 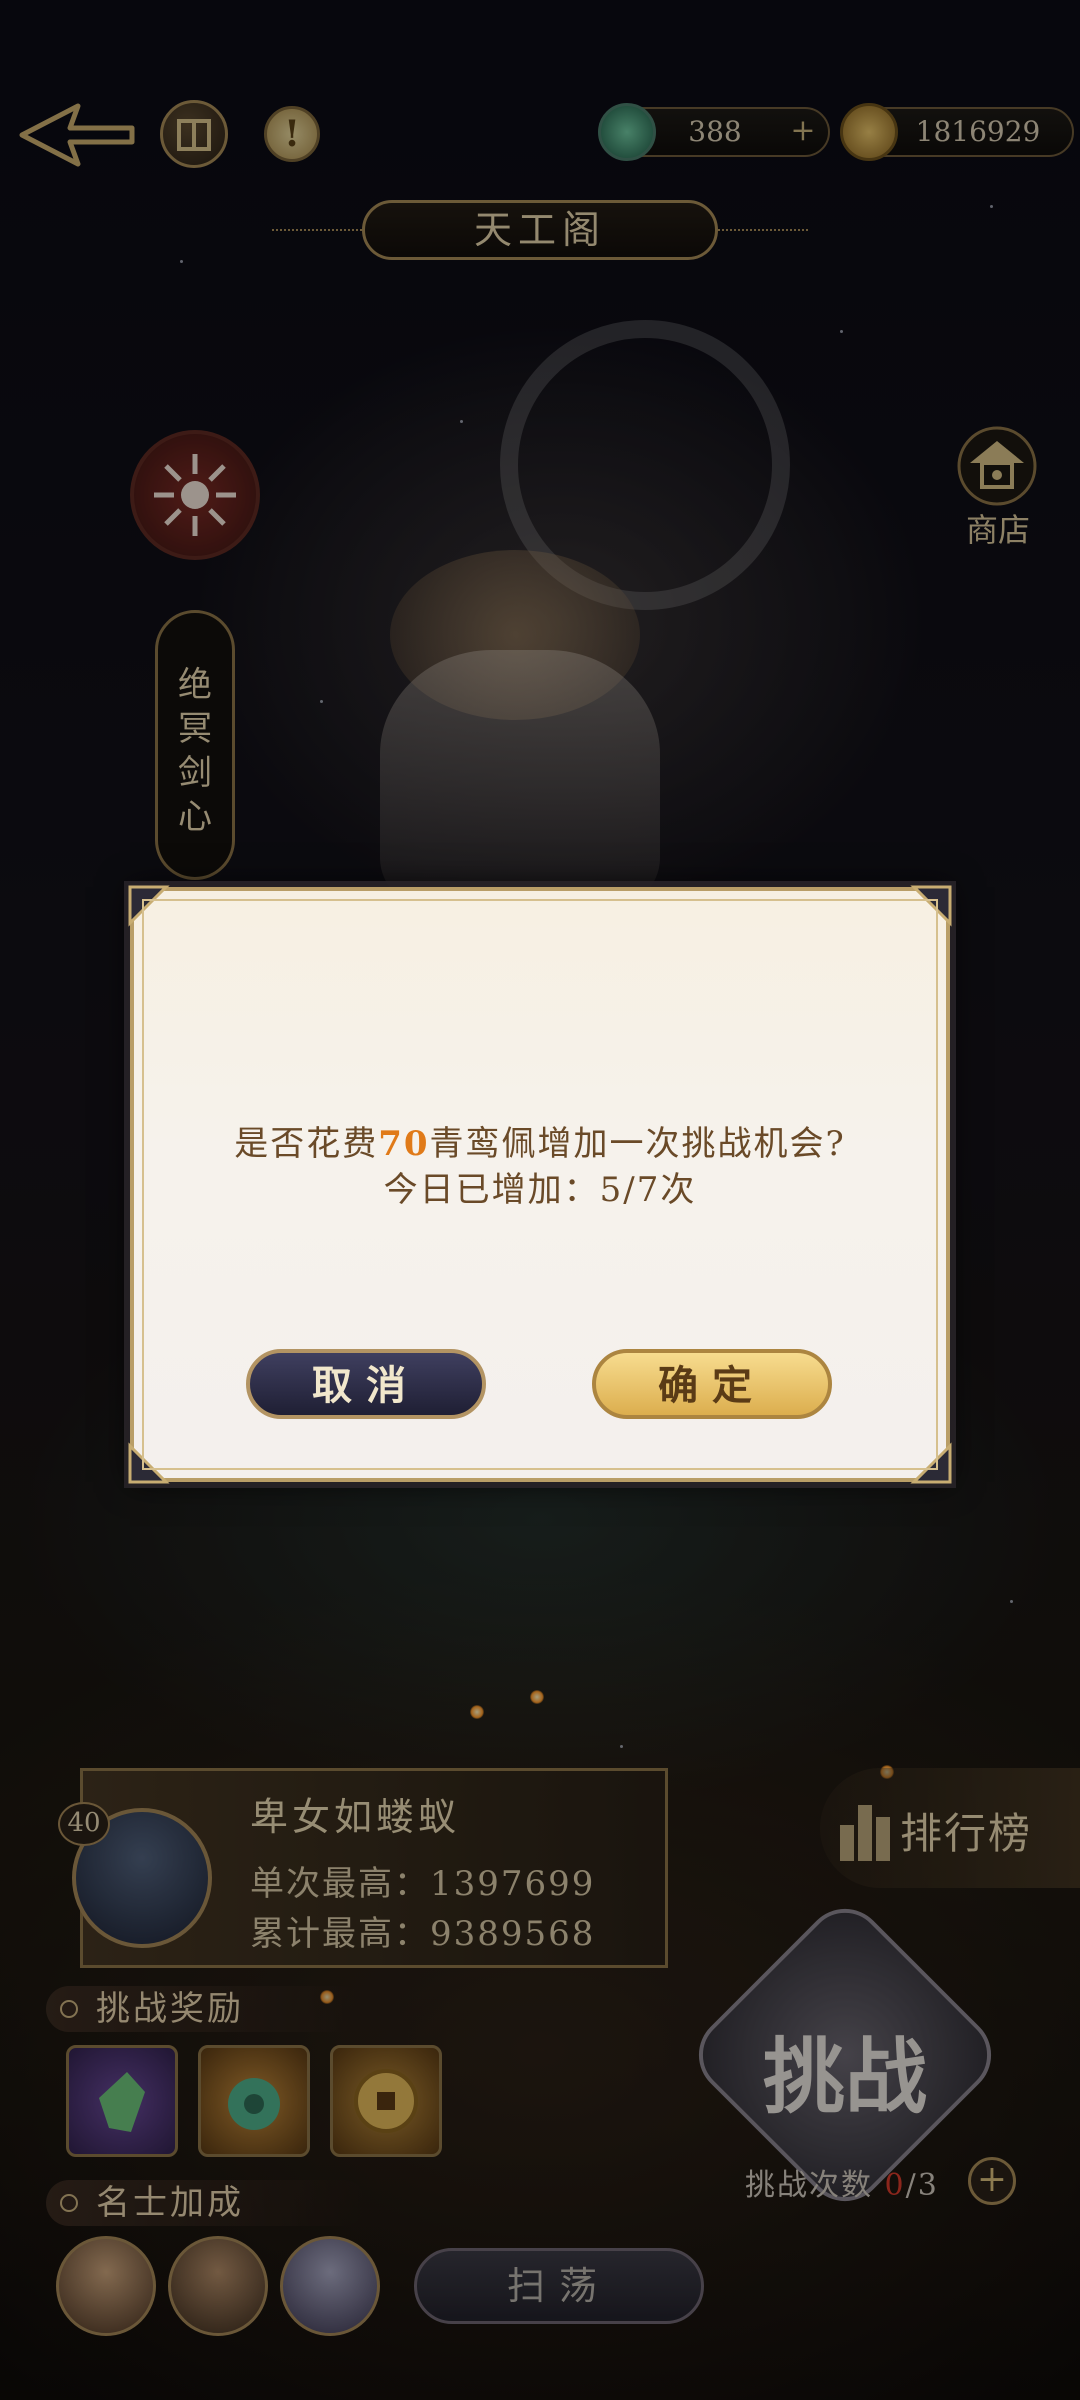 What do you see at coordinates (404, 1144) in the screenshot?
I see `cost-amount: 70` at bounding box center [404, 1144].